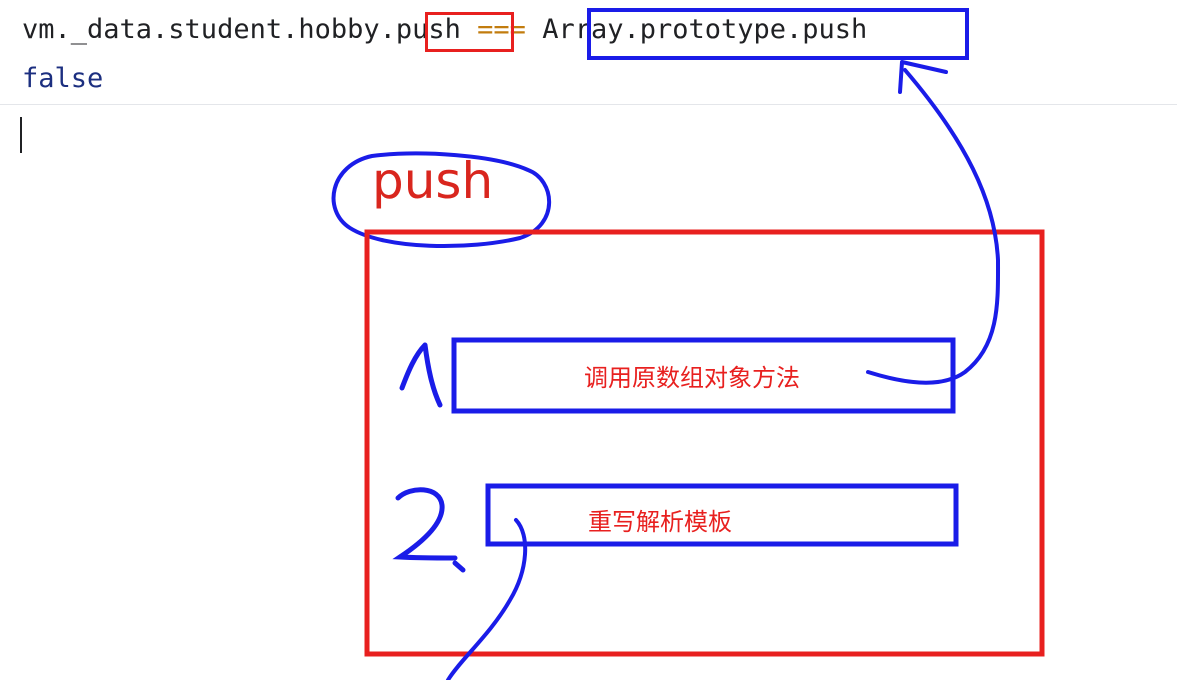  I want to click on arrow-head, so click(923, 77).